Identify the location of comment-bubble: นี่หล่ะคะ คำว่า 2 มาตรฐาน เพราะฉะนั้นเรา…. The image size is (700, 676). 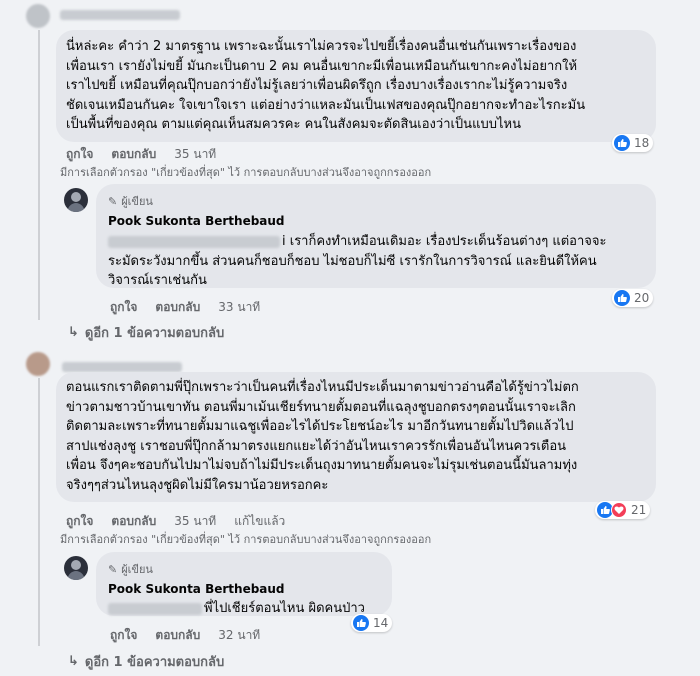
(356, 86).